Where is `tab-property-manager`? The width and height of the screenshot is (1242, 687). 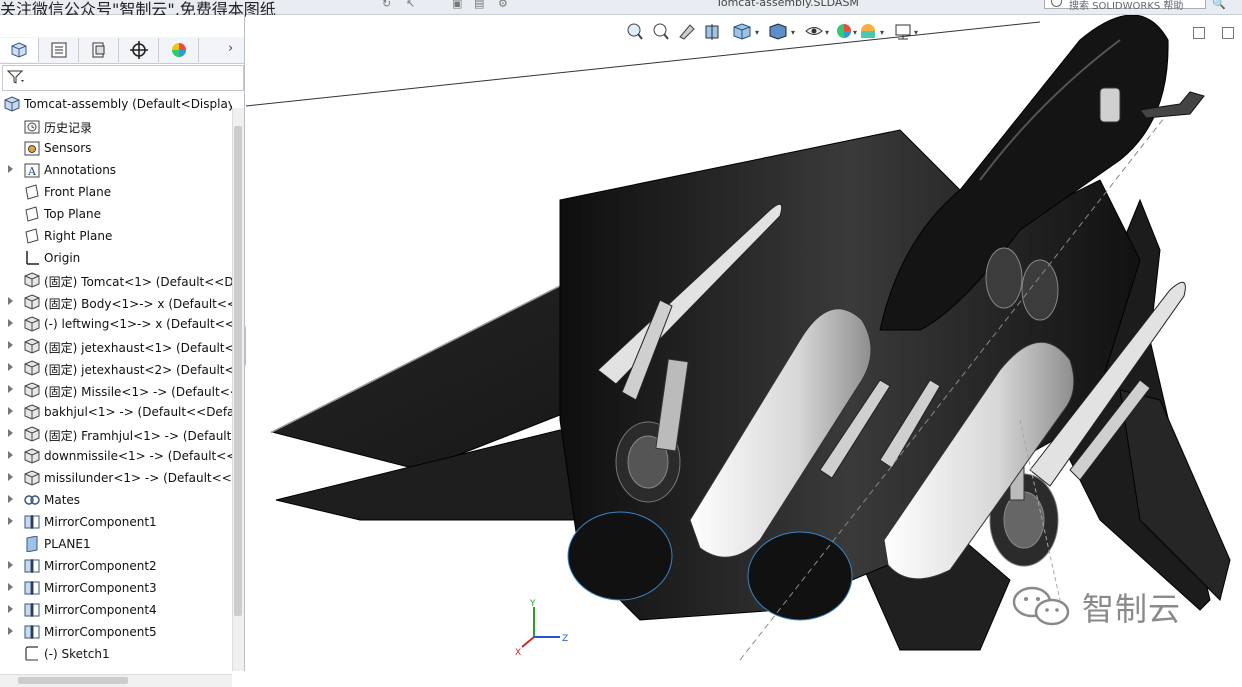
tab-property-manager is located at coordinates (59, 50).